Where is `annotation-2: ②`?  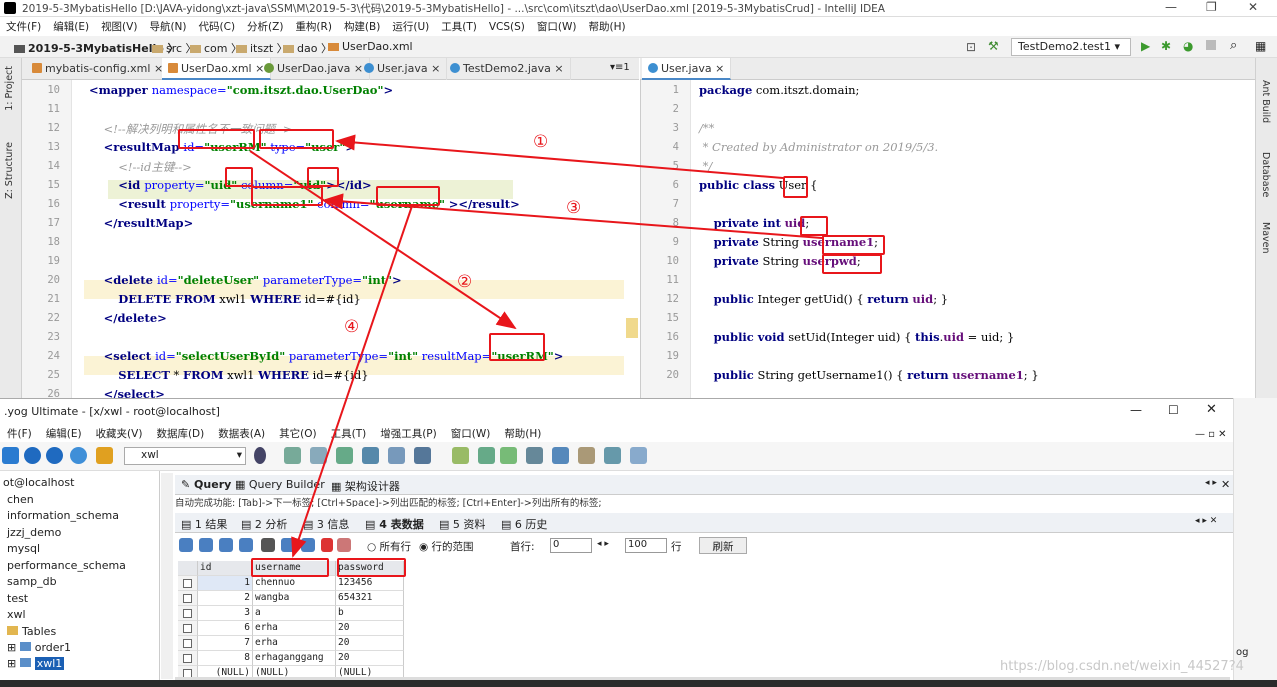
annotation-2: ② is located at coordinates (465, 282).